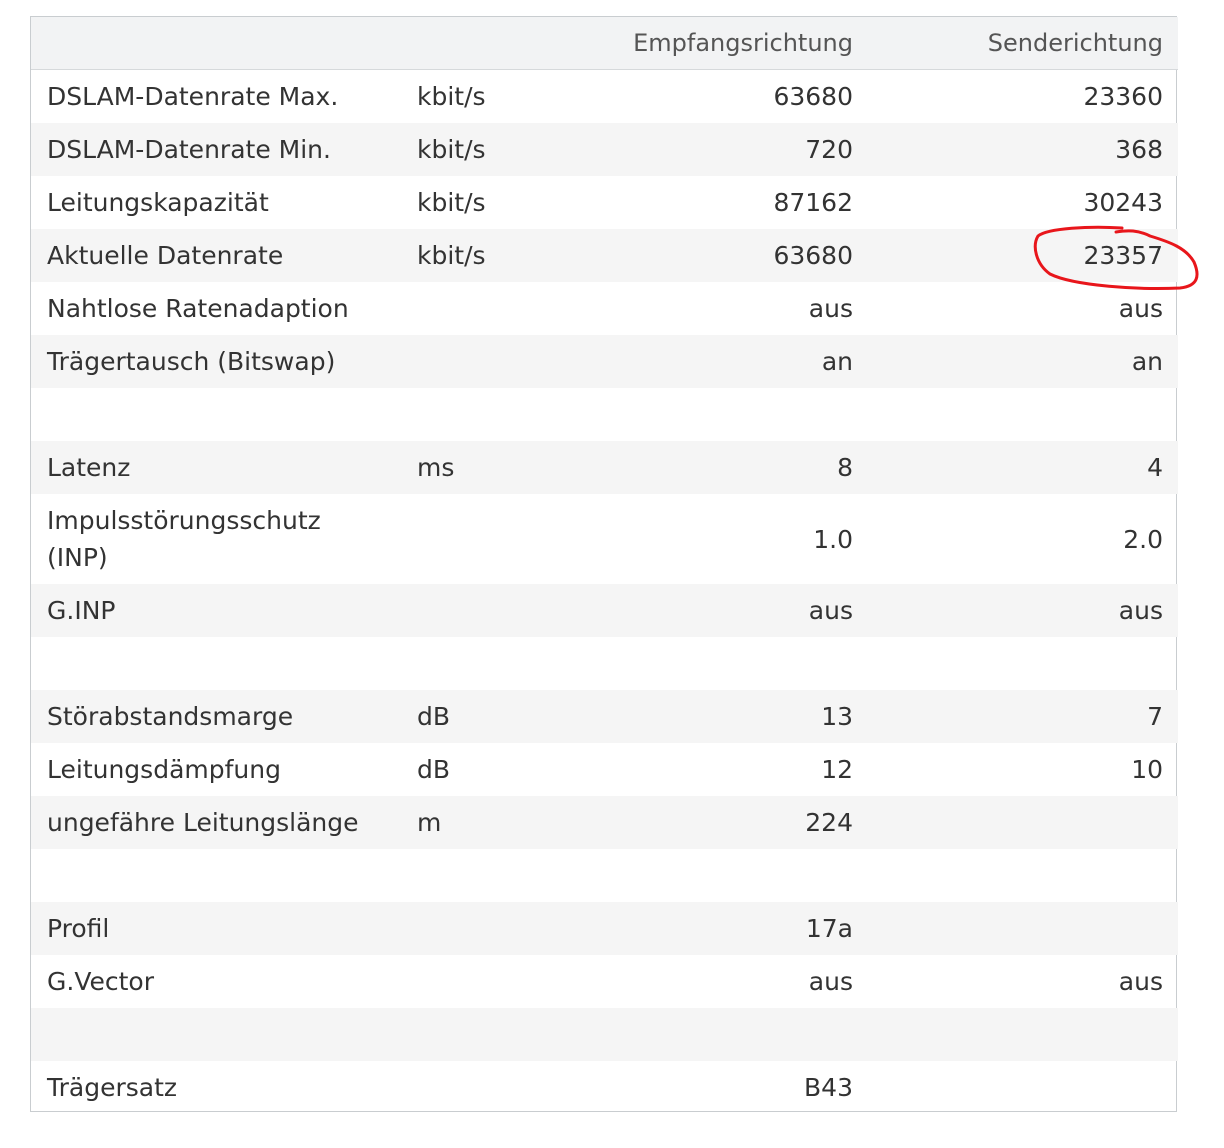 The image size is (1224, 1148). What do you see at coordinates (78, 928) in the screenshot?
I see `row-label: Profil` at bounding box center [78, 928].